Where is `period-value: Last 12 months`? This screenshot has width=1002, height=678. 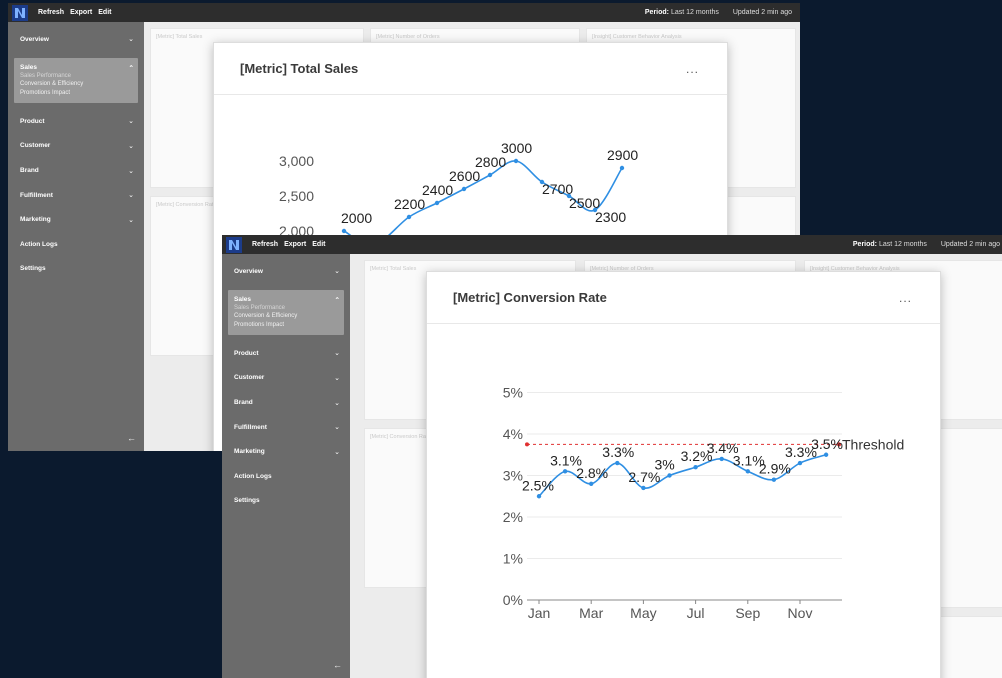 period-value: Last 12 months is located at coordinates (694, 12).